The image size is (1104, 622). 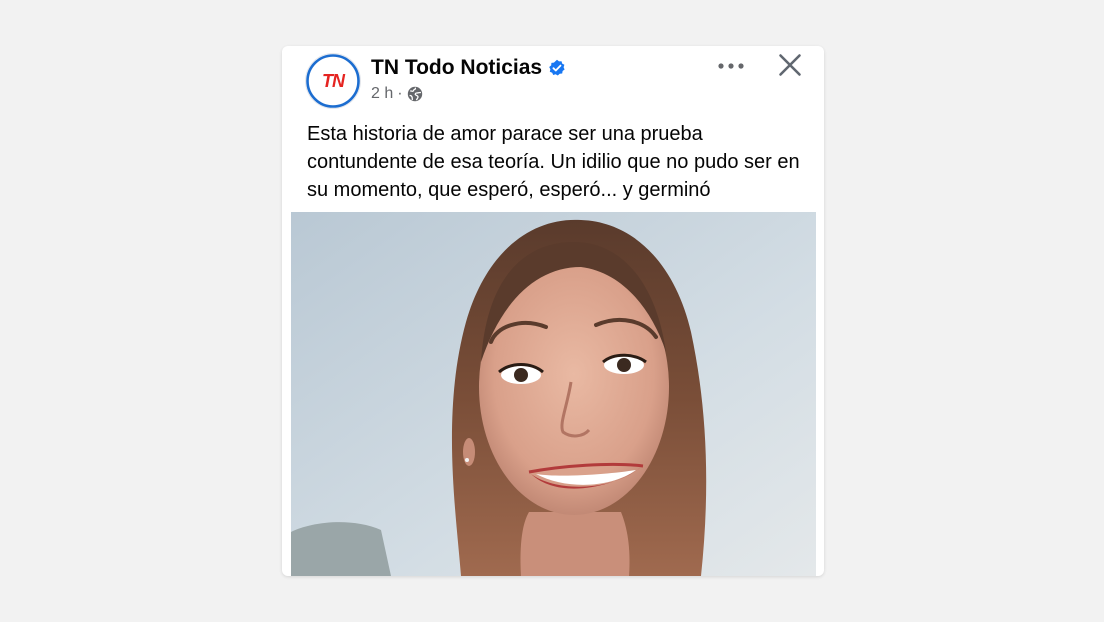 I want to click on post-meta: 2 h ·, so click(x=397, y=94).